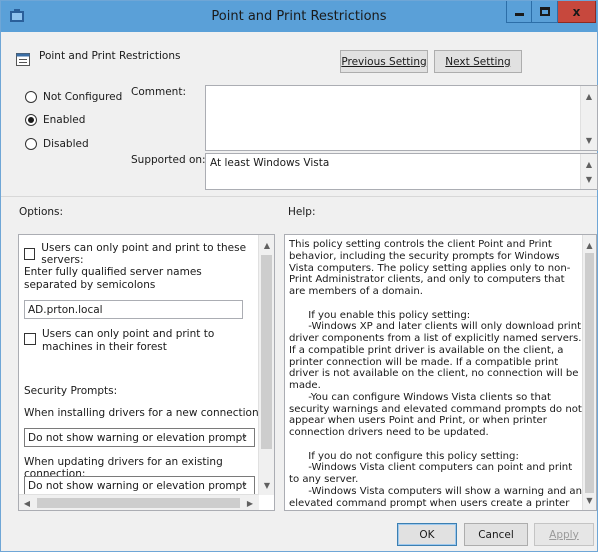  What do you see at coordinates (380, 315) in the screenshot?
I see `help-paragraph: If you enable this policy setting:` at bounding box center [380, 315].